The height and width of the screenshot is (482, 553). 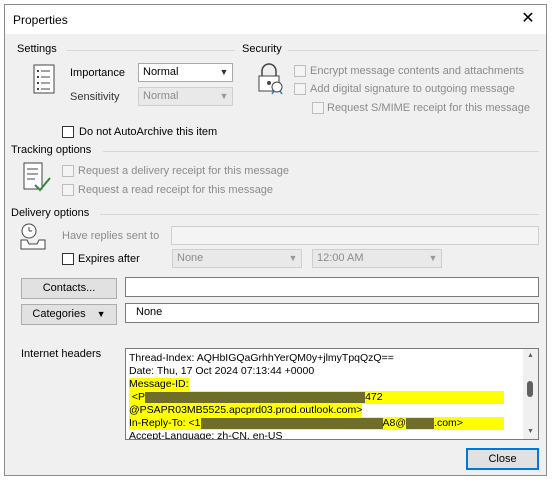 What do you see at coordinates (138, 397) in the screenshot?
I see `header-text: <P` at bounding box center [138, 397].